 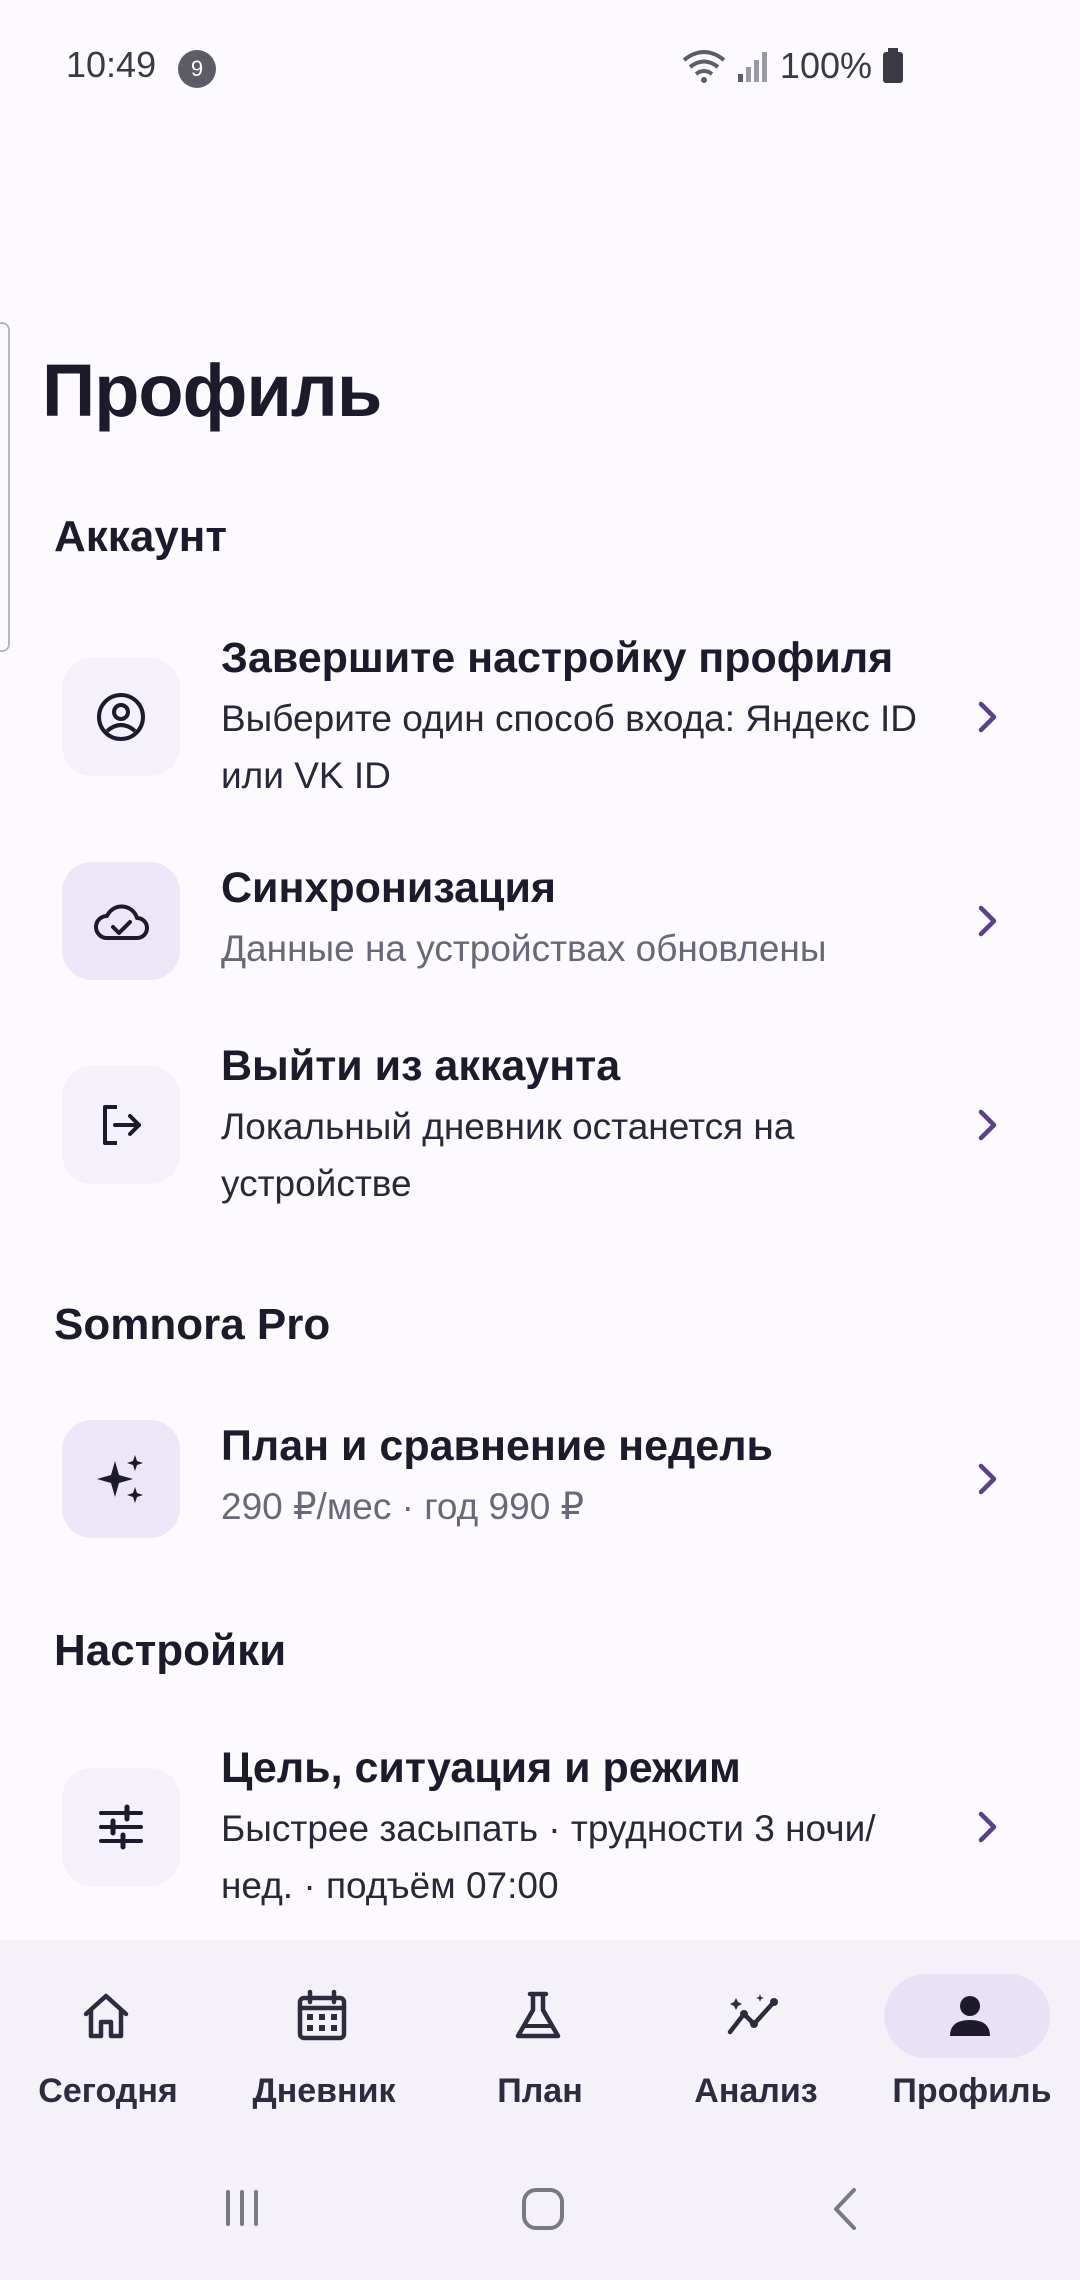 I want to click on bottom-navigation-bar: Сегодня Дневник План Анализ Профиль, so click(x=540, y=2040).